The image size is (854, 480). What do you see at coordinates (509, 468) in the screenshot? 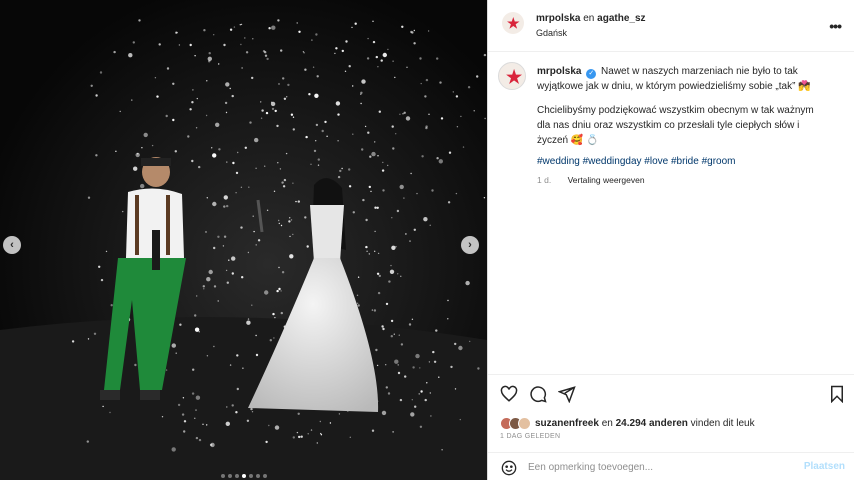
I see `smiley-icon` at bounding box center [509, 468].